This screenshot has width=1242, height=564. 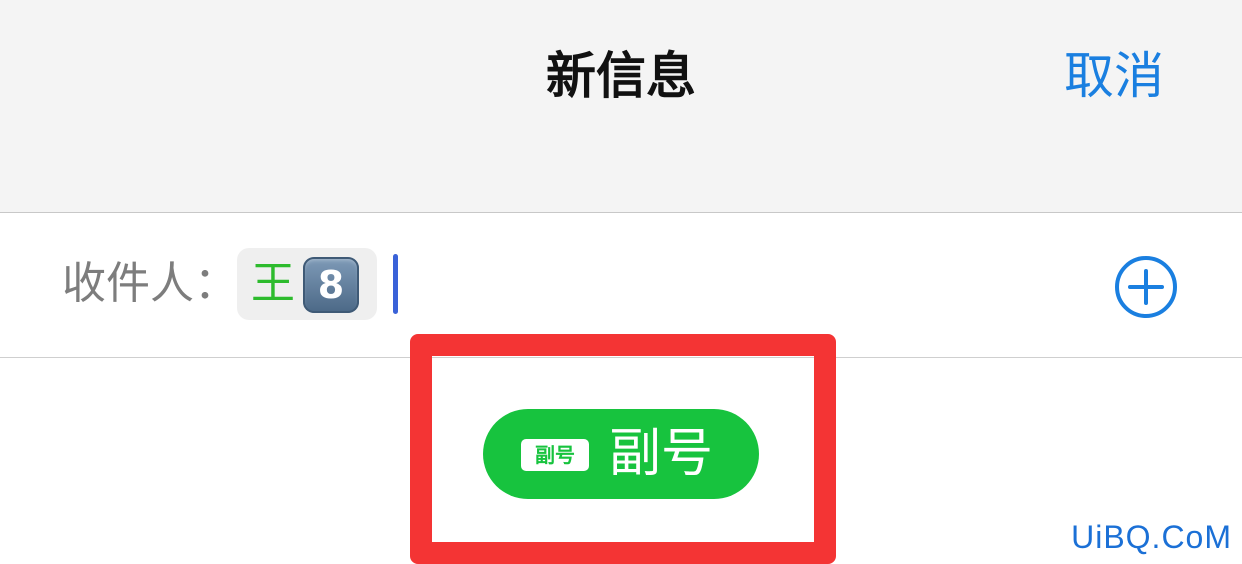 I want to click on page-title: 新信息, so click(x=621, y=76).